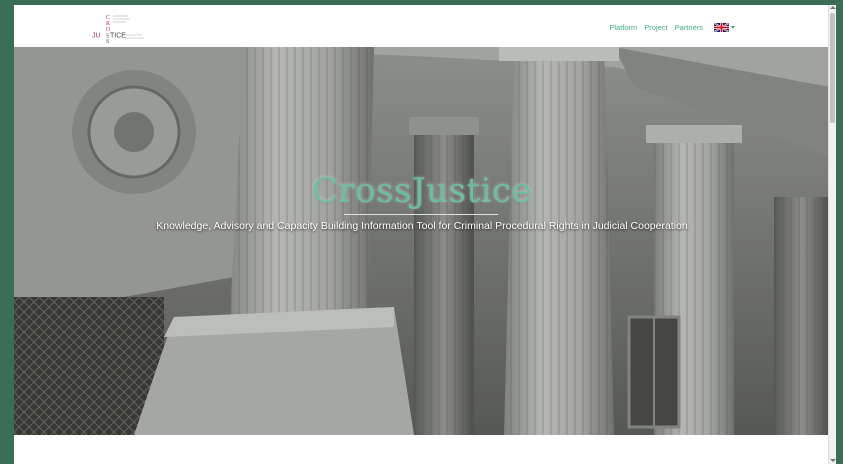 The height and width of the screenshot is (464, 843). What do you see at coordinates (115, 29) in the screenshot?
I see `crossjustice-logo: C R O S S JU TICE` at bounding box center [115, 29].